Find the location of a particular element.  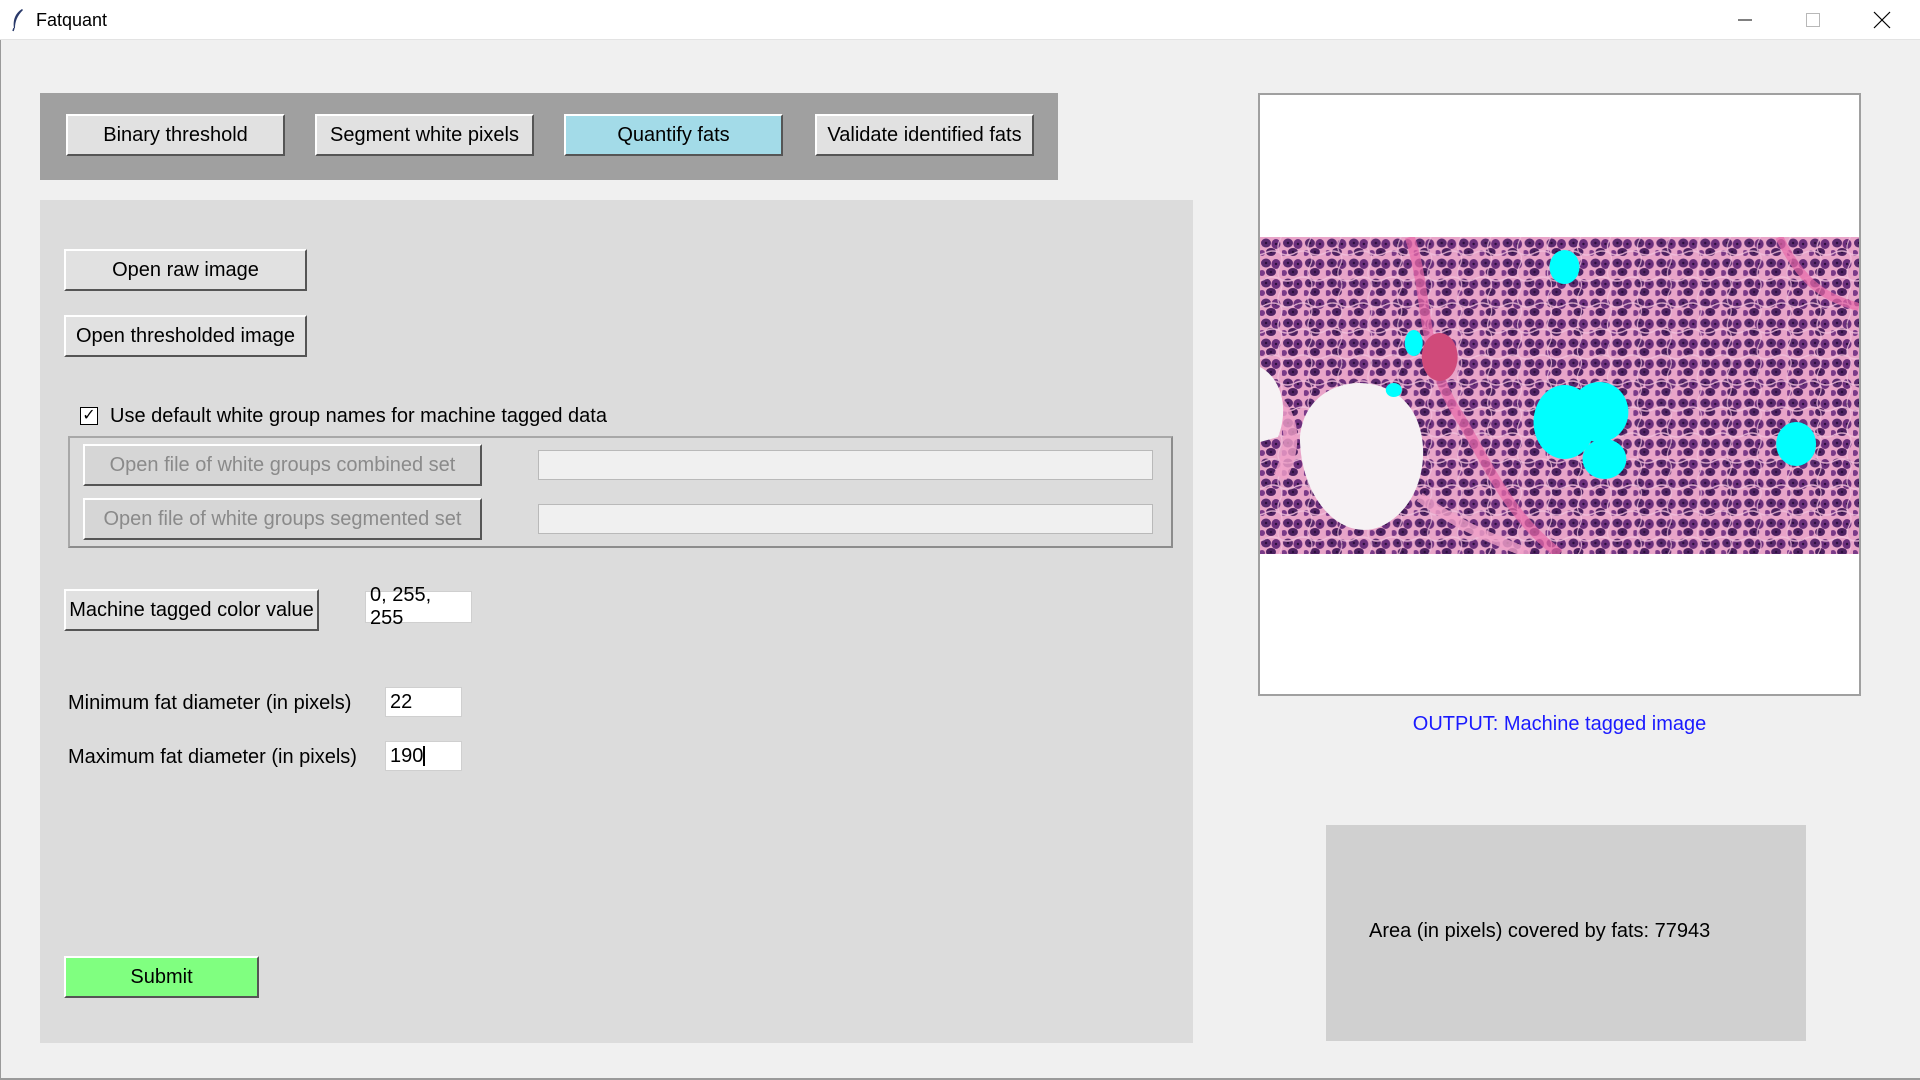

tab-segment-white-pixels: Segment white pixels is located at coordinates (424, 135).